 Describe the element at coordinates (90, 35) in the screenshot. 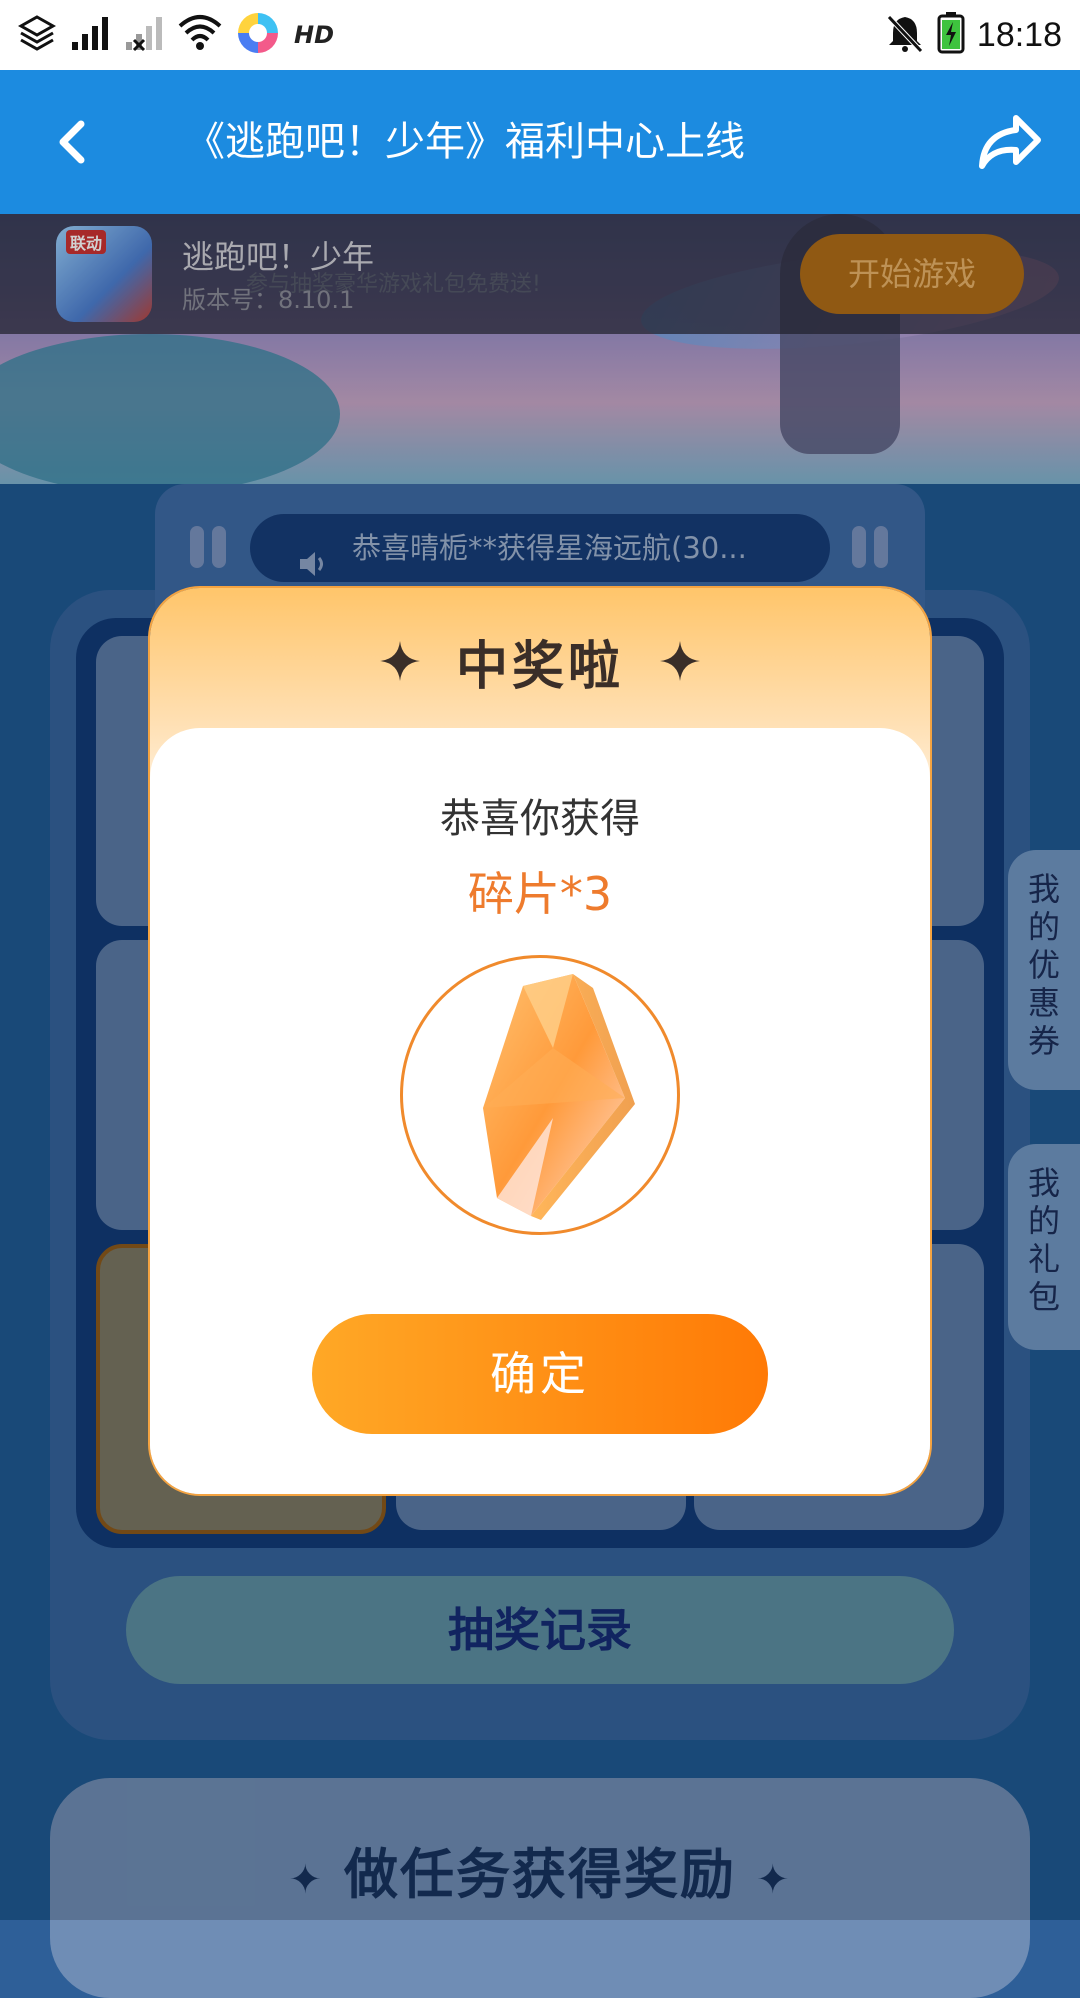

I see `signal-icon` at that location.